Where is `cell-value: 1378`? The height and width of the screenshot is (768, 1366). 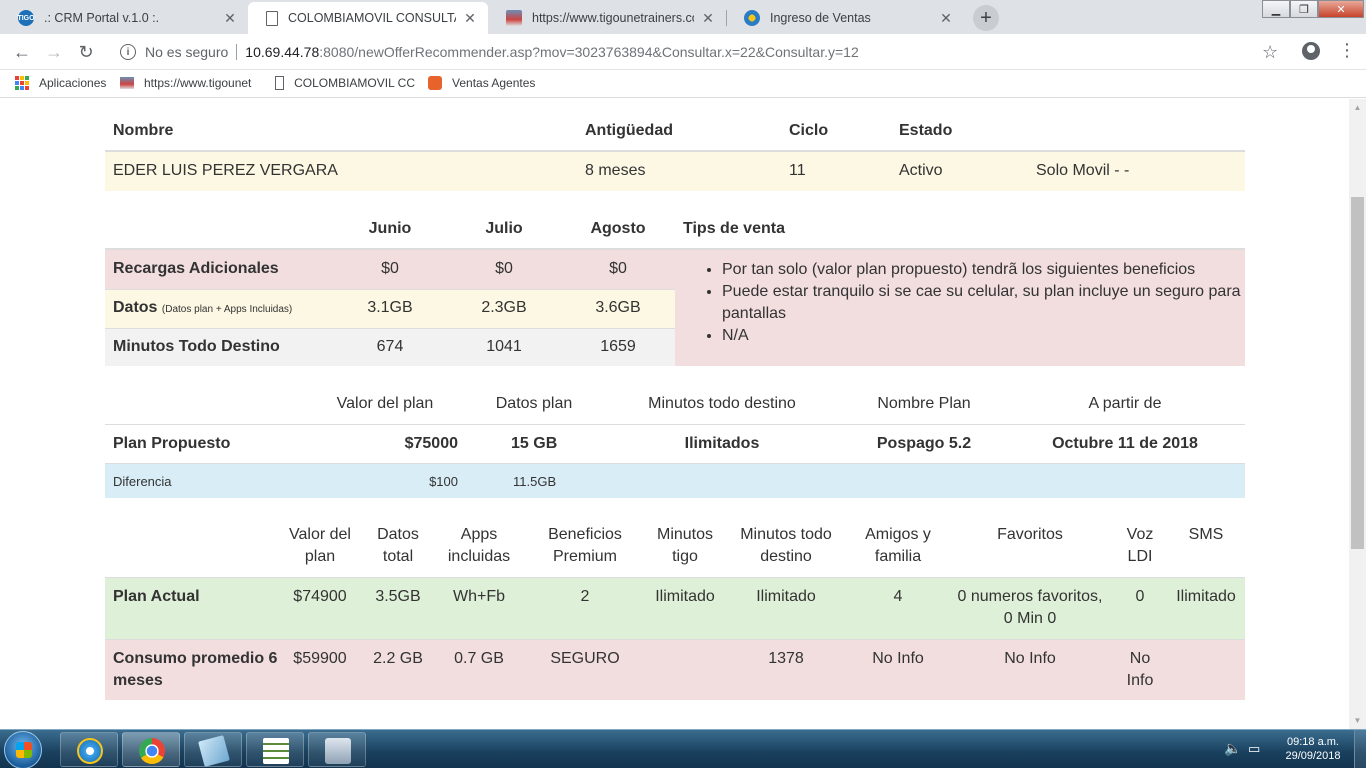 cell-value: 1378 is located at coordinates (786, 658).